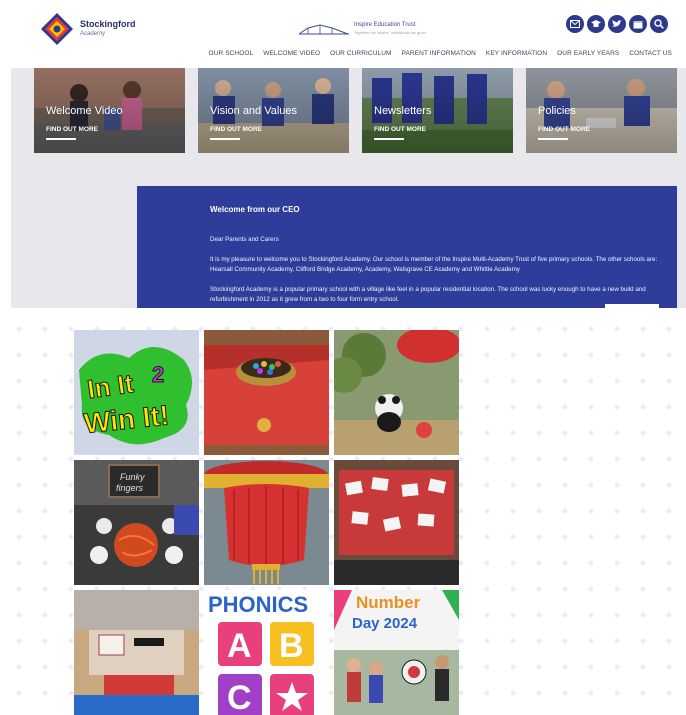 The width and height of the screenshot is (686, 715). What do you see at coordinates (632, 306) in the screenshot?
I see `read-more-button` at bounding box center [632, 306].